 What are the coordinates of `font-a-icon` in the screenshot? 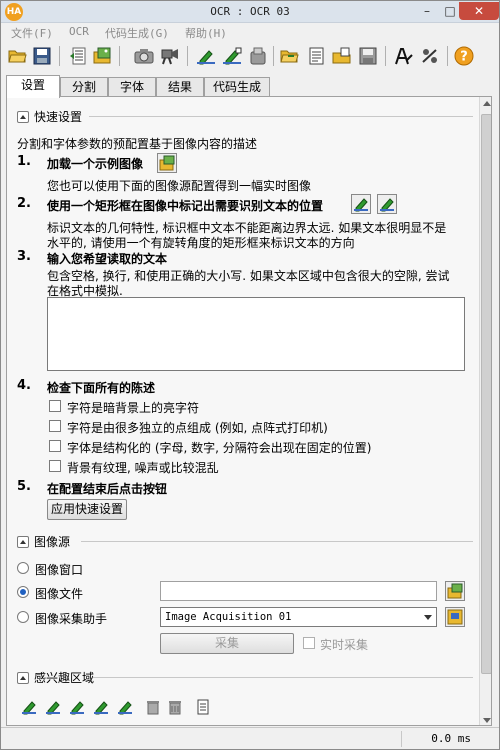 It's located at (404, 56).